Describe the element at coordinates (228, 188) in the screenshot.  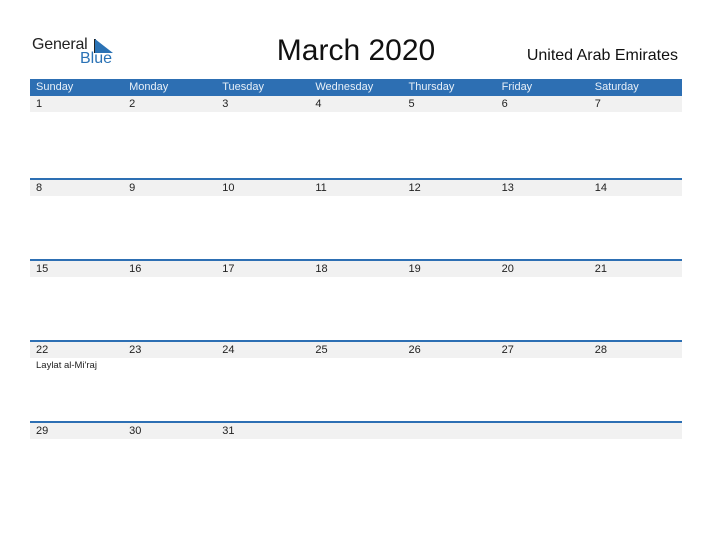
I see `day-number: 10` at that location.